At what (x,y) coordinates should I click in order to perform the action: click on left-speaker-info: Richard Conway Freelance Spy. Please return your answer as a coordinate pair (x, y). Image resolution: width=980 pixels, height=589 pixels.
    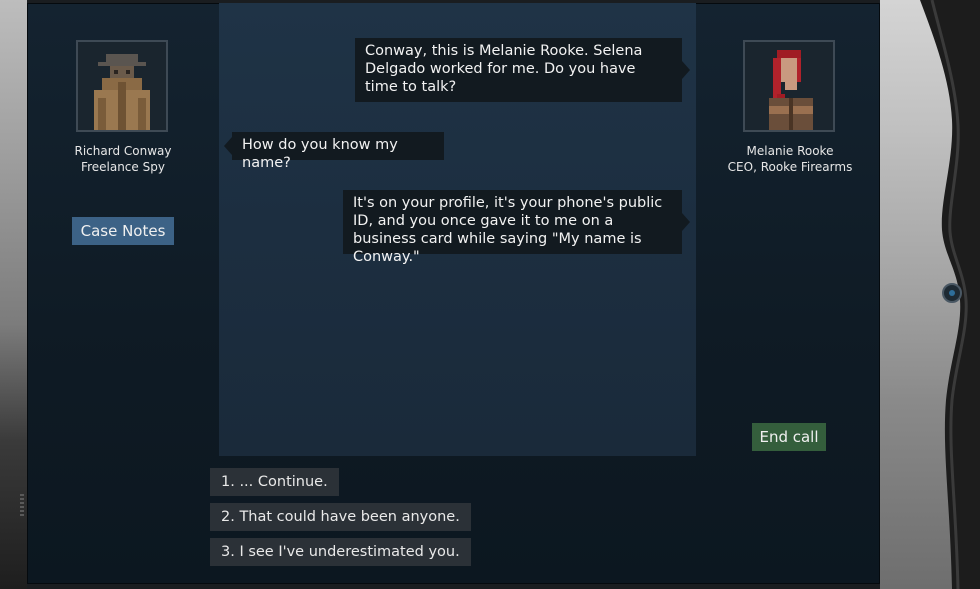
    Looking at the image, I should click on (123, 159).